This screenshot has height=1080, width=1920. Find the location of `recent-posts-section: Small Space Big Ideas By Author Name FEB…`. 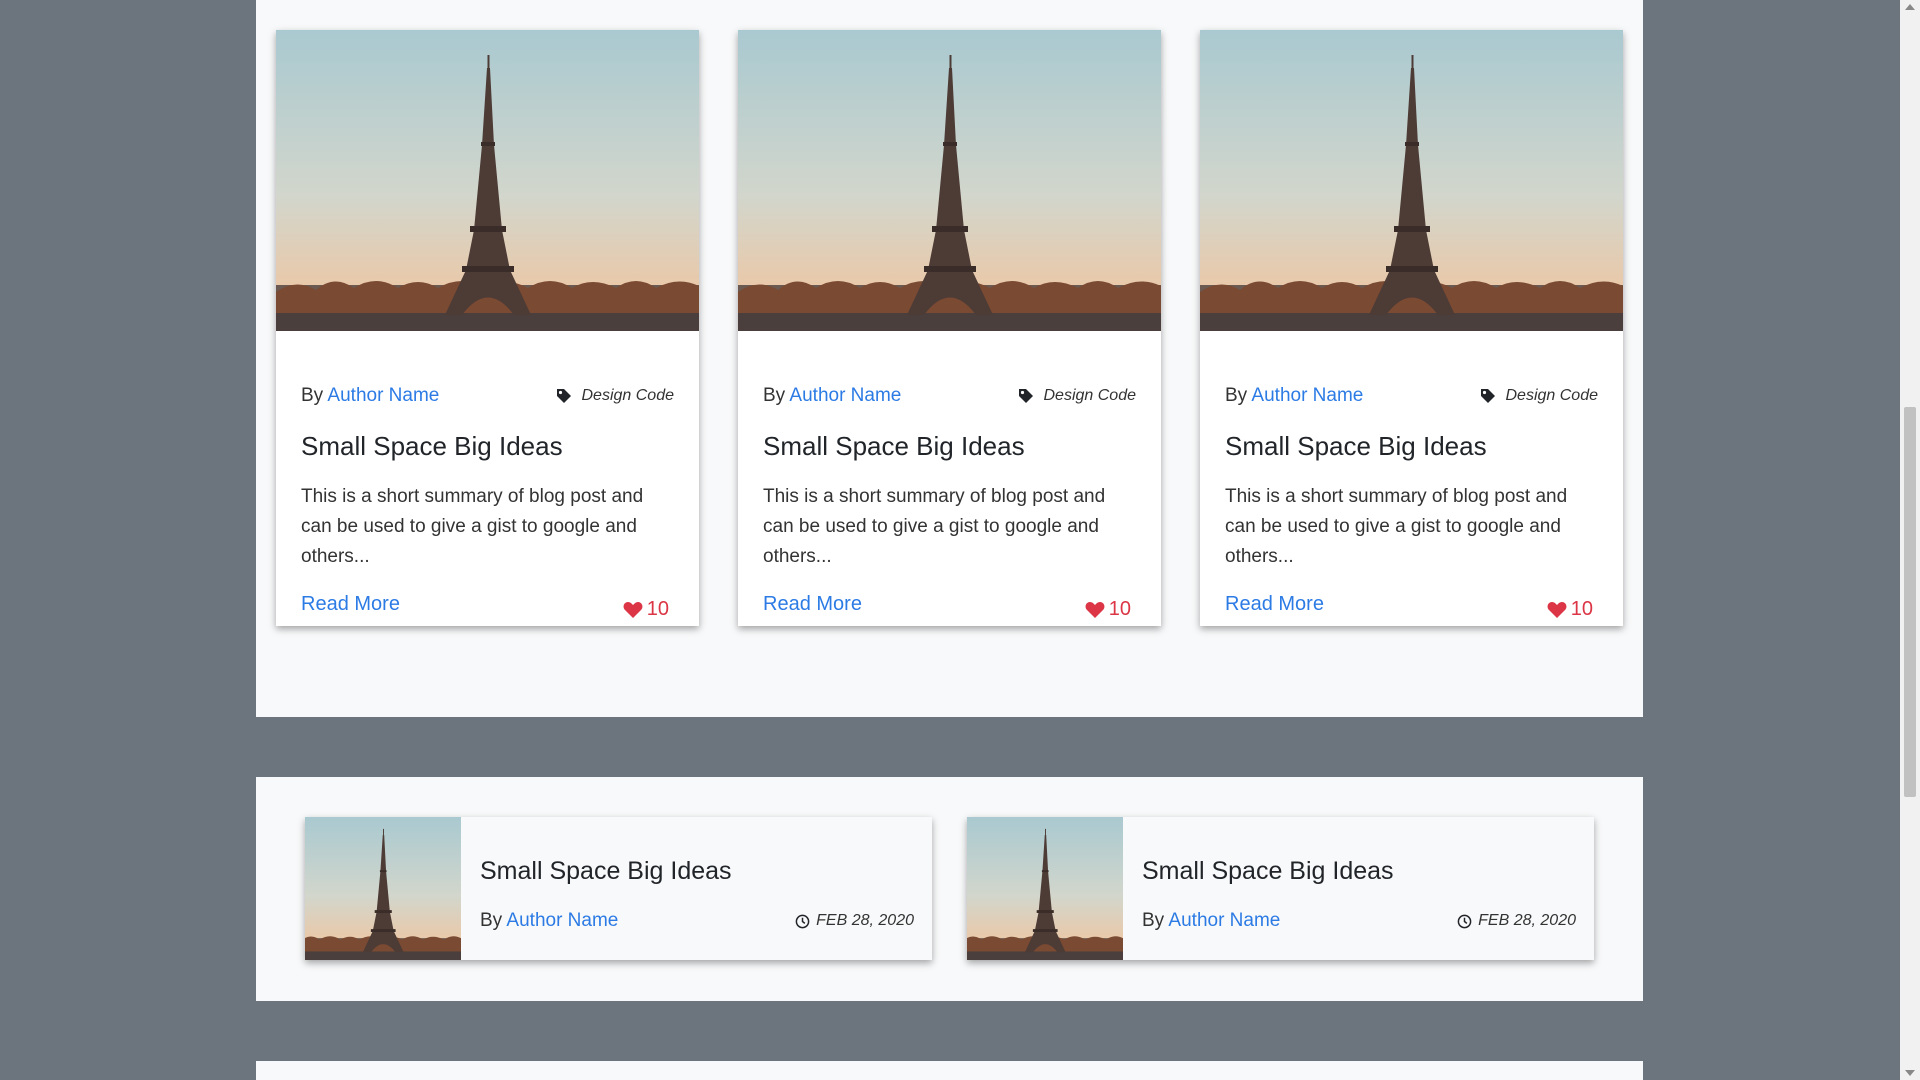

recent-posts-section: Small Space Big Ideas By Author Name FEB… is located at coordinates (949, 889).